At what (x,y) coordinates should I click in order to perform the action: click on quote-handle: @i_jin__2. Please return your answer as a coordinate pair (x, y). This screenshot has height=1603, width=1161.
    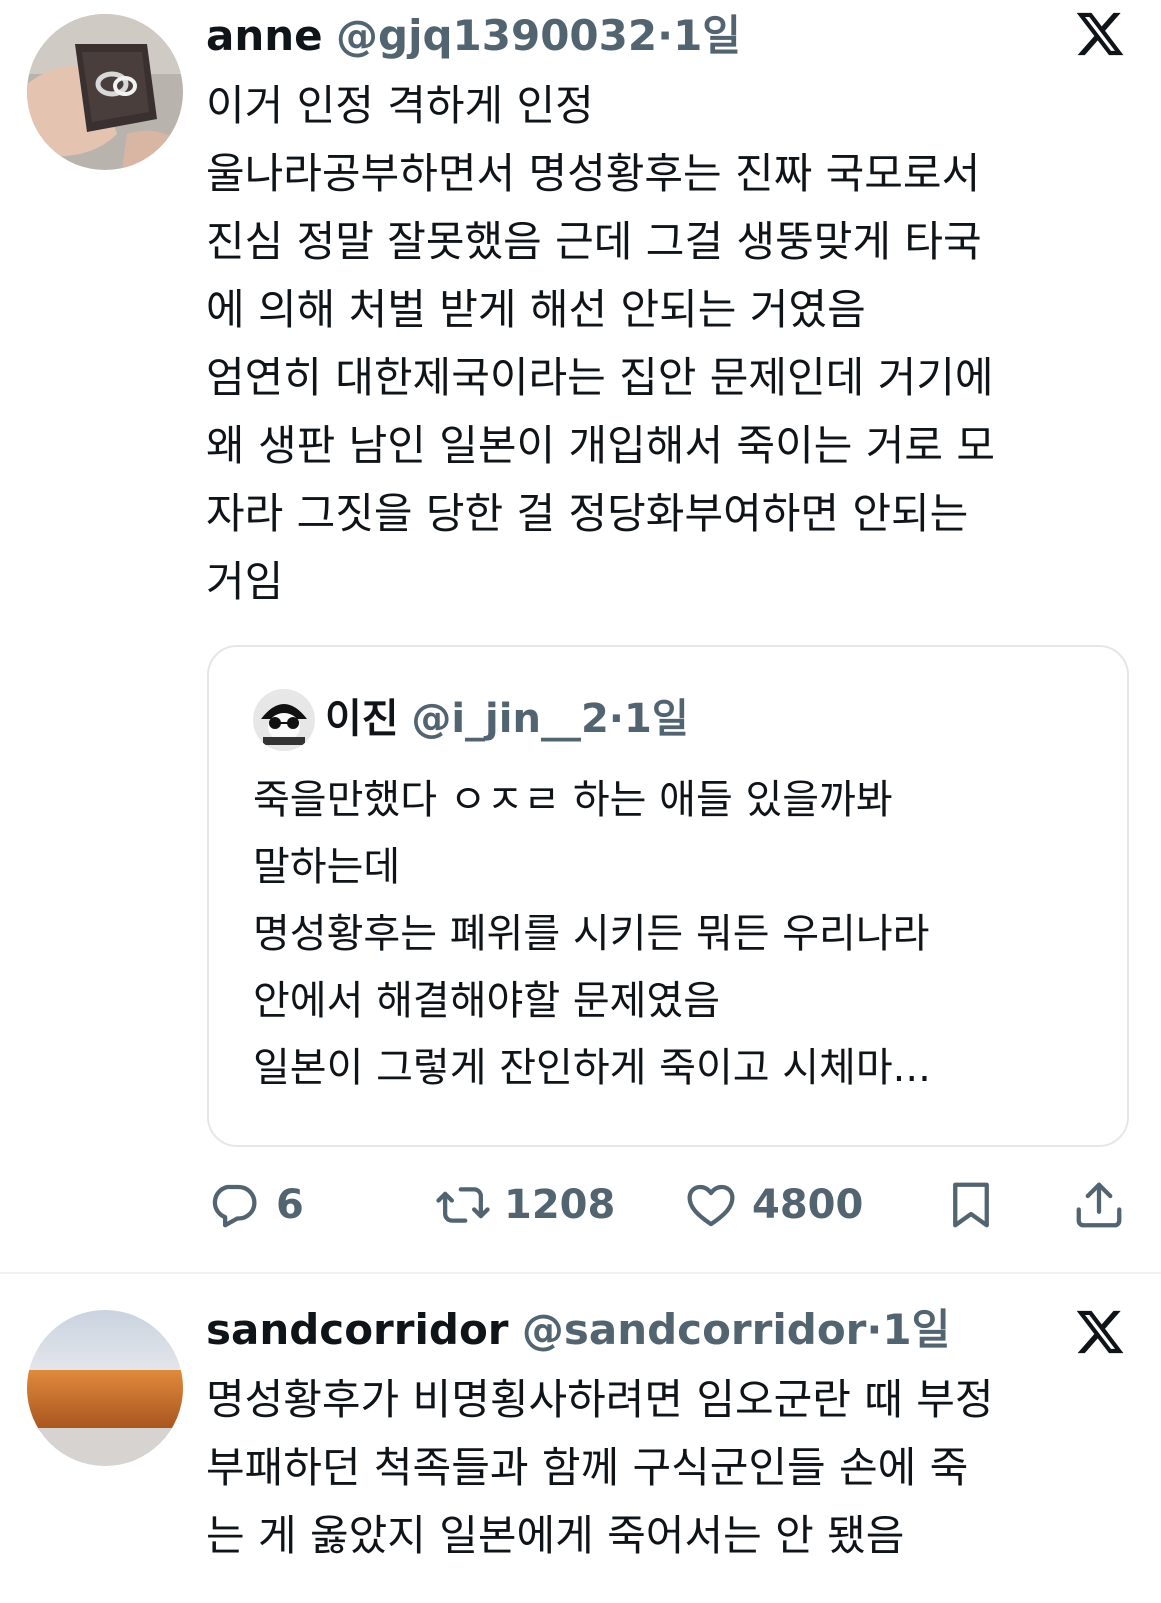
    Looking at the image, I should click on (509, 719).